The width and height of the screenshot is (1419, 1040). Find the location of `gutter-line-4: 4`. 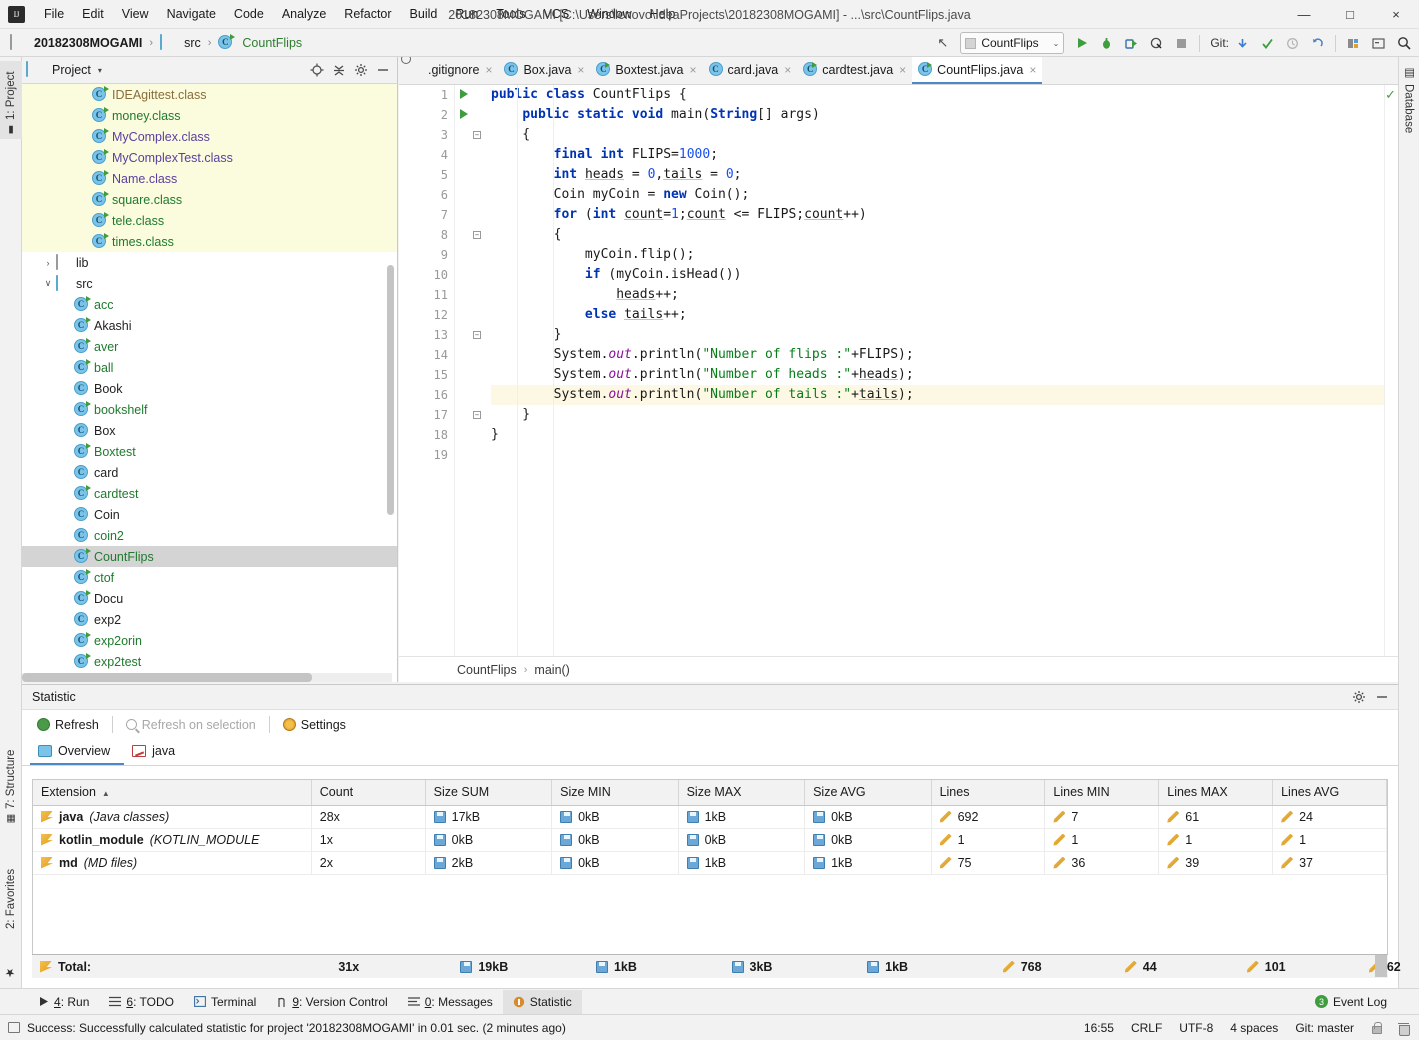

gutter-line-4: 4 is located at coordinates (426, 155).